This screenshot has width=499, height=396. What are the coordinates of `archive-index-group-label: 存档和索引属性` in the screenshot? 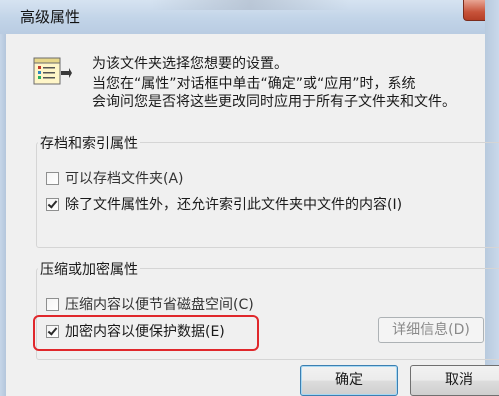 It's located at (89, 143).